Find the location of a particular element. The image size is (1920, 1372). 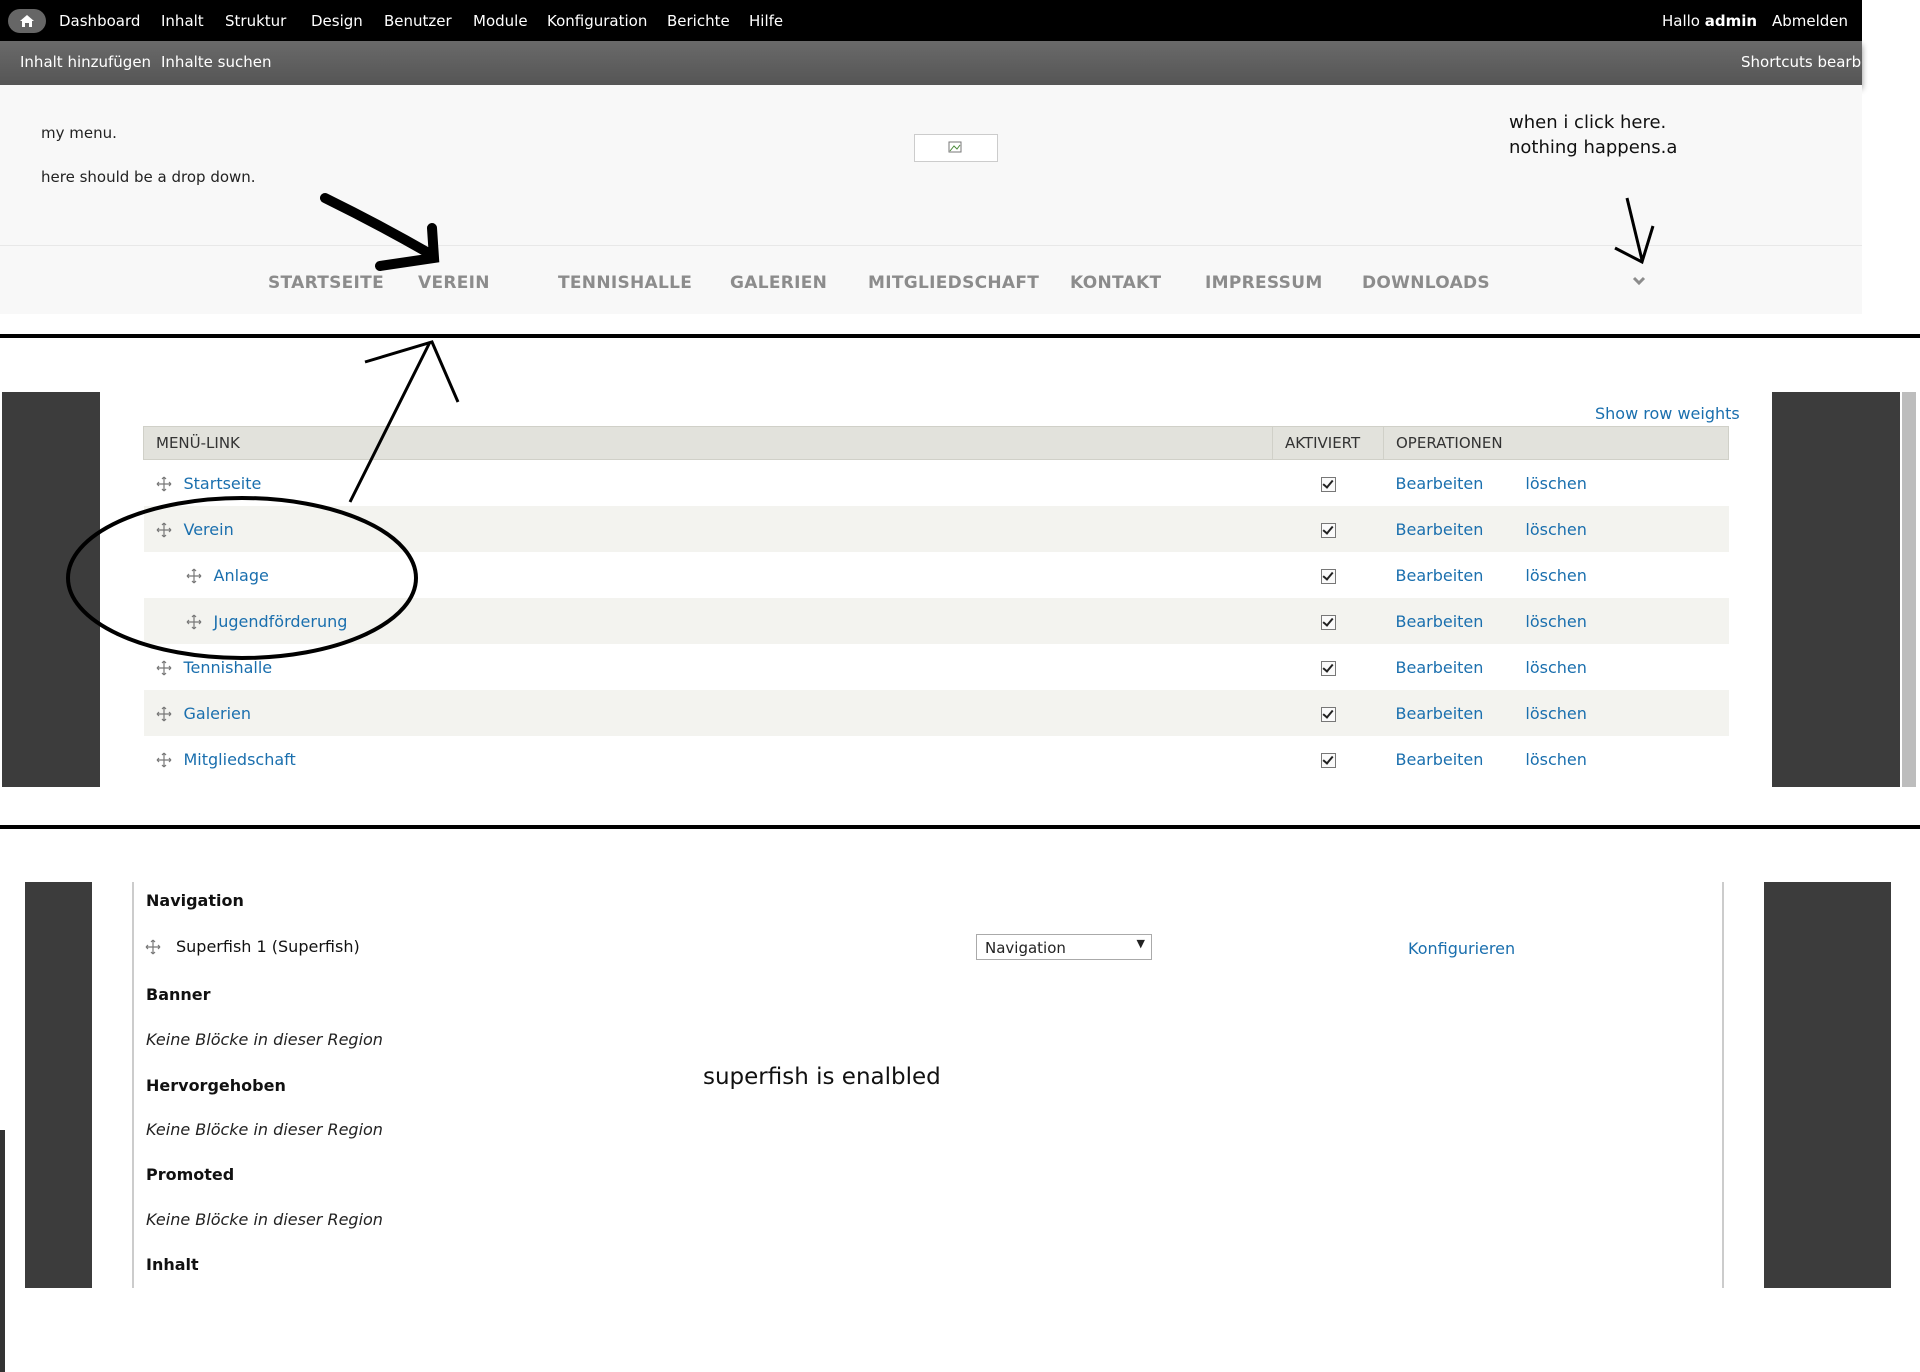

page-edge is located at coordinates (2, 1251).